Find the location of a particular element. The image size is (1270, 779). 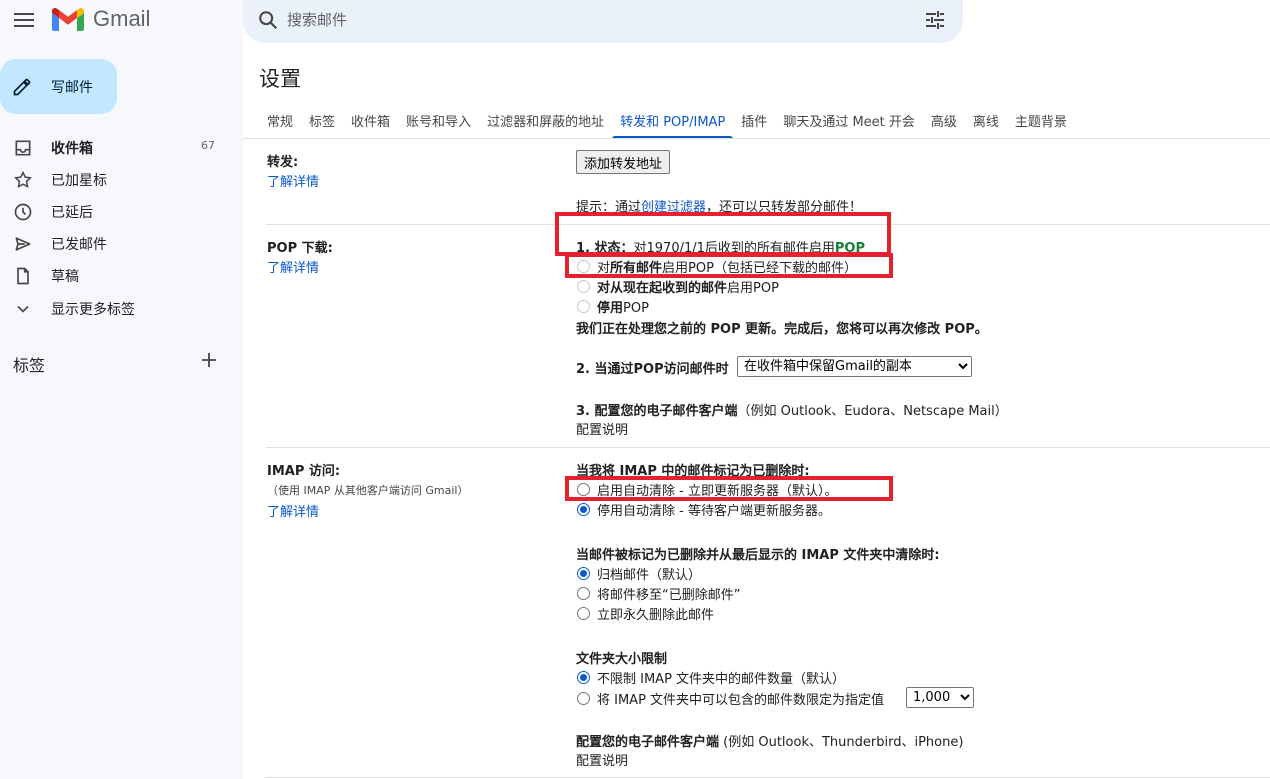

unread-count: 67 is located at coordinates (208, 145).